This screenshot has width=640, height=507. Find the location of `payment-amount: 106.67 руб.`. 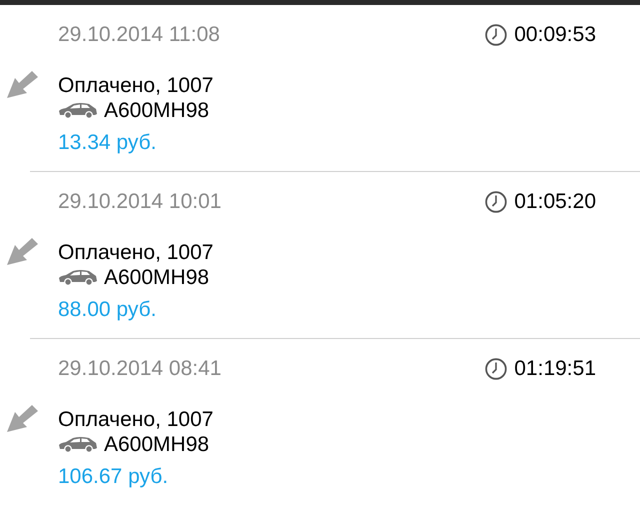

payment-amount: 106.67 руб. is located at coordinates (114, 476).